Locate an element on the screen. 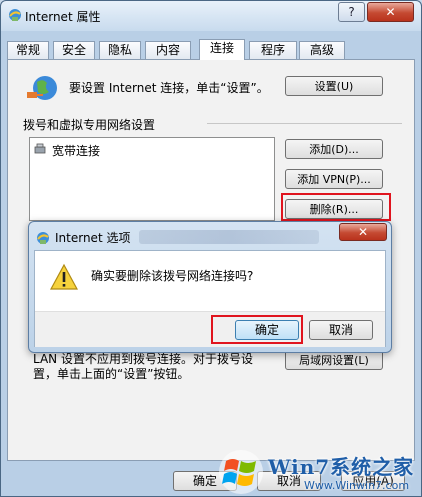 Image resolution: width=422 pixels, height=497 pixels. section-divider is located at coordinates (304, 123).